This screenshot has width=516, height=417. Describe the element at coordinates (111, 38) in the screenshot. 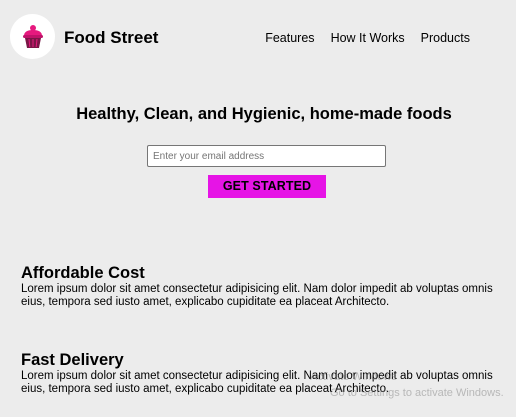

I see `brand-name: Food Street` at that location.